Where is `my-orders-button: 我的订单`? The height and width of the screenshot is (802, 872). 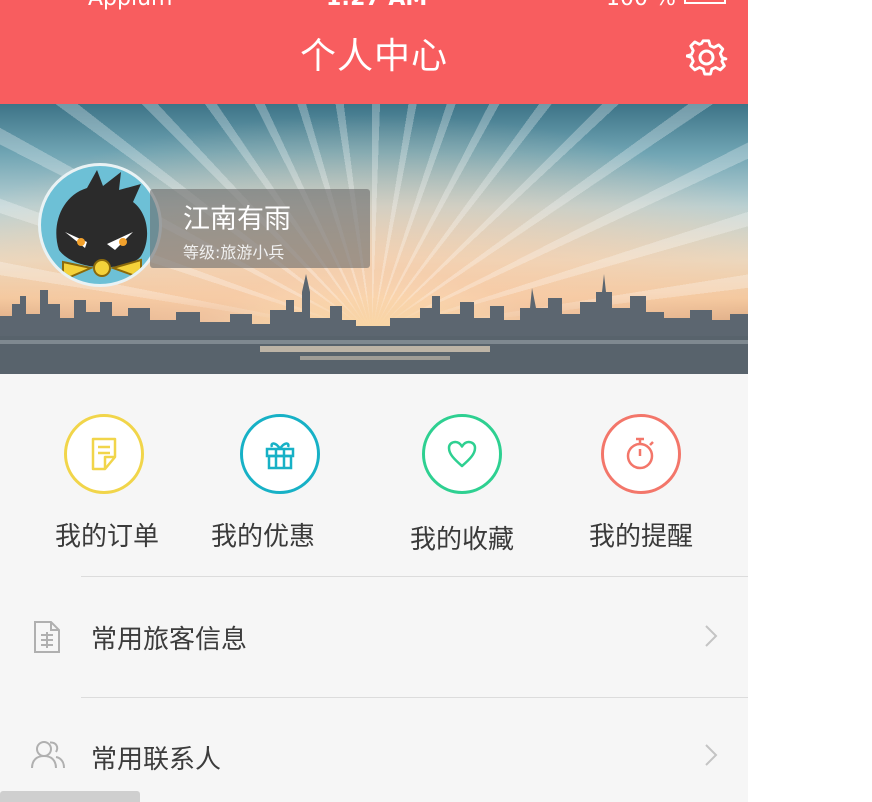 my-orders-button: 我的订单 is located at coordinates (107, 489).